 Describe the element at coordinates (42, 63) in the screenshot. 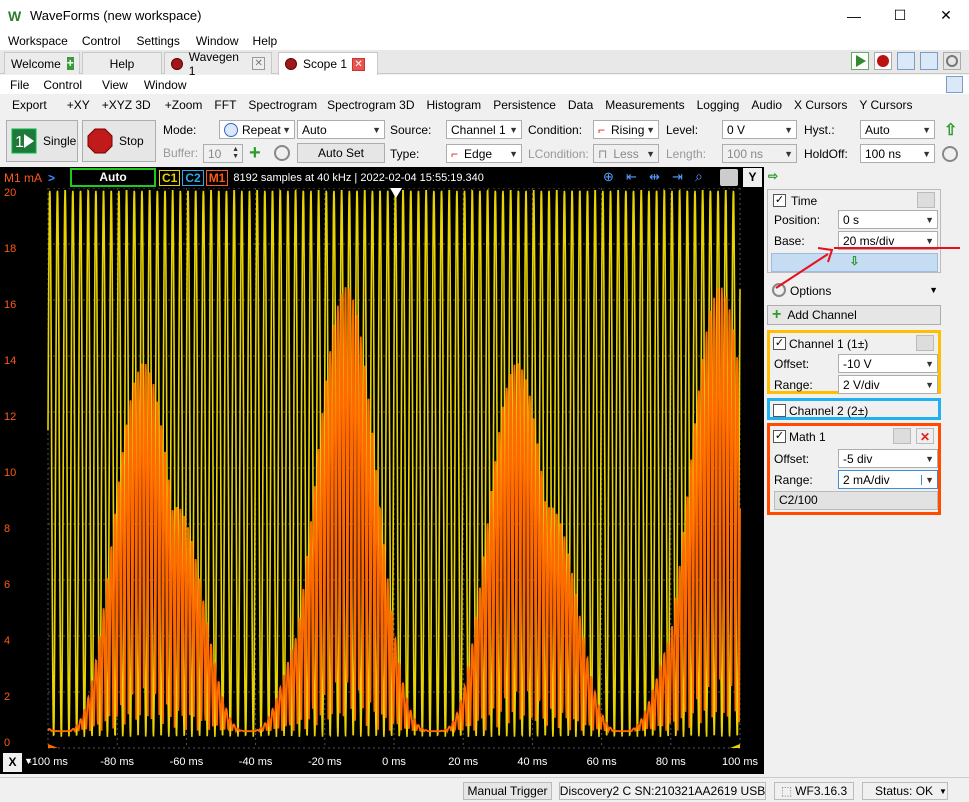

I see `tab-welcome: Welcome +` at that location.